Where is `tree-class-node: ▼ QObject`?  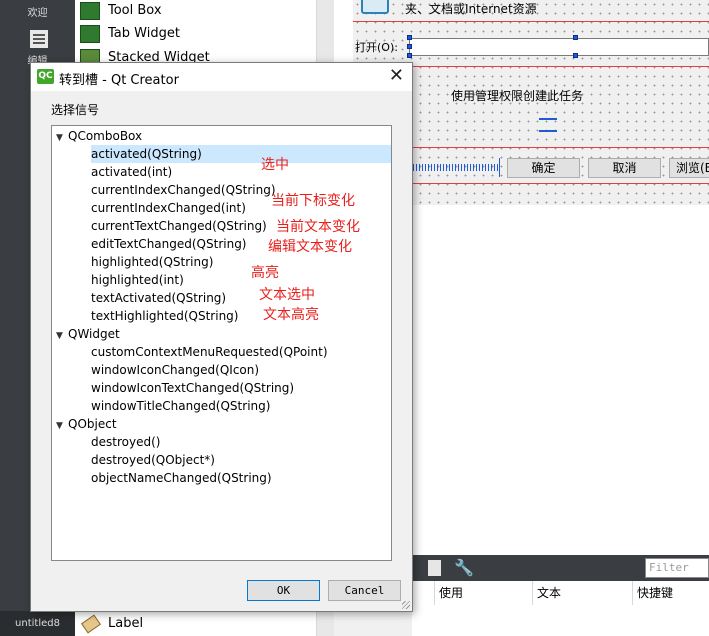 tree-class-node: ▼ QObject is located at coordinates (86, 424).